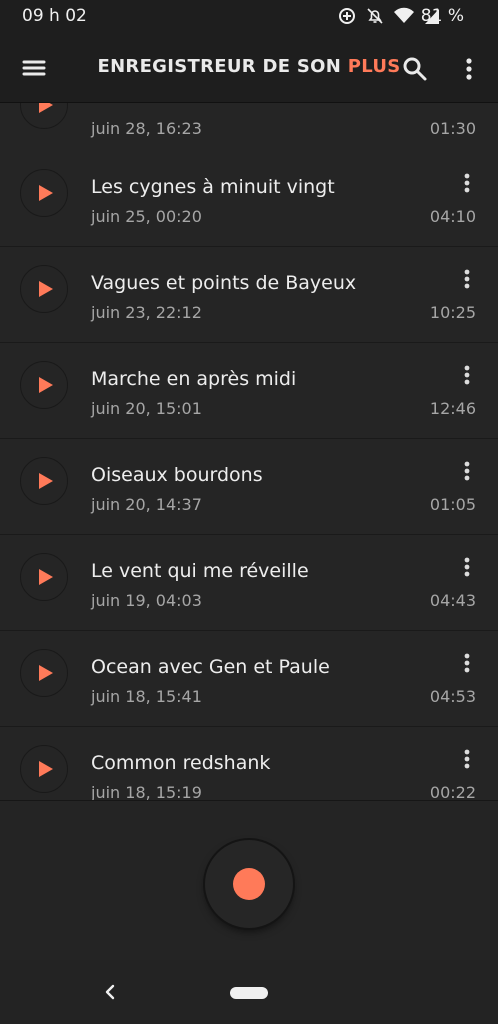 This screenshot has height=1024, width=498. Describe the element at coordinates (222, 66) in the screenshot. I see `app-title-main: ENREGISTREUR DE SON` at that location.